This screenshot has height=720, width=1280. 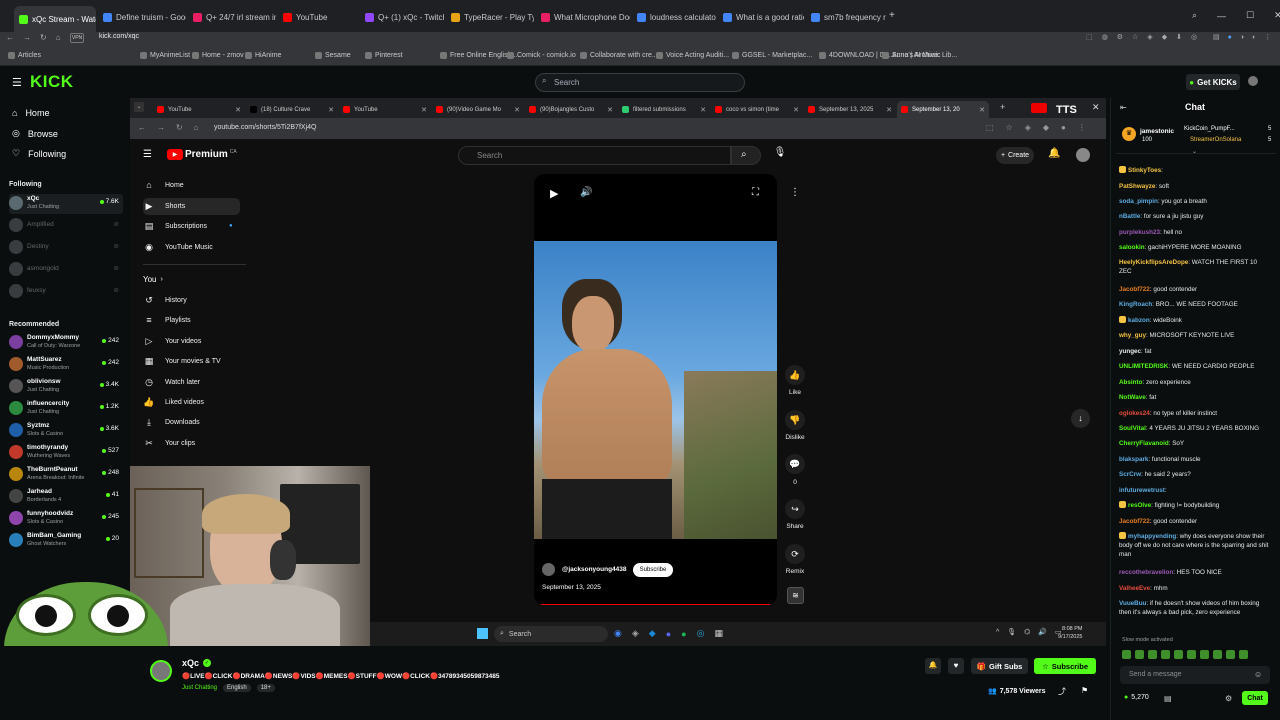 What do you see at coordinates (1132, 247) in the screenshot?
I see `chat-username: salookin` at bounding box center [1132, 247].